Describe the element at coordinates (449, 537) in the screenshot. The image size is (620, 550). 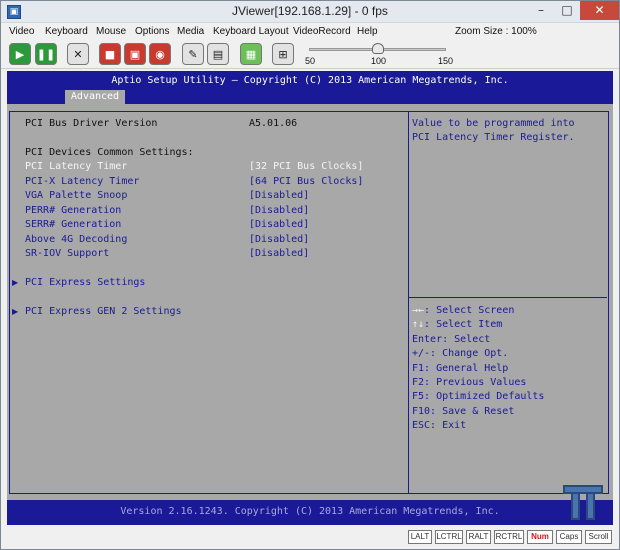
I see `lctrl-indicator: LCTRL` at that location.